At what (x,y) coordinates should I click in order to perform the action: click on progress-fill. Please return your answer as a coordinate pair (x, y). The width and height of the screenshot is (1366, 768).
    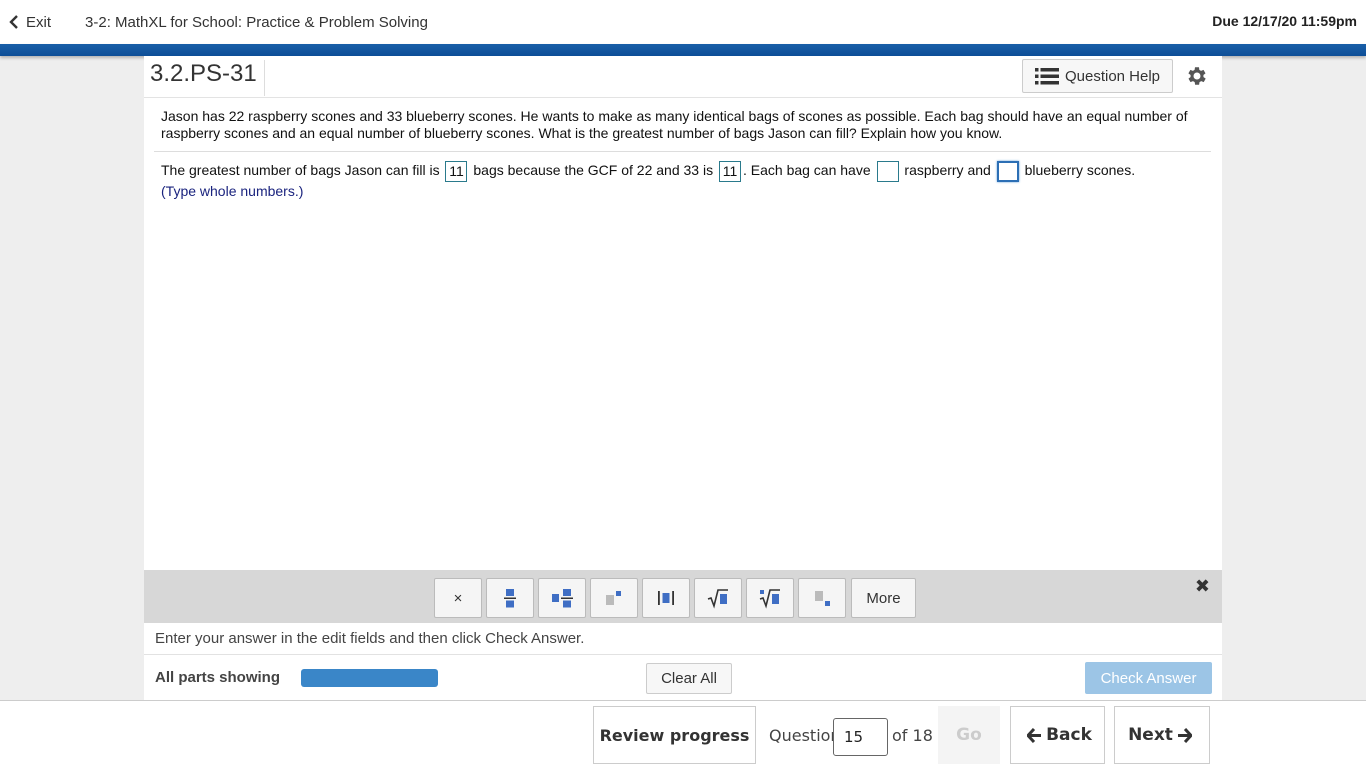
    Looking at the image, I should click on (369, 678).